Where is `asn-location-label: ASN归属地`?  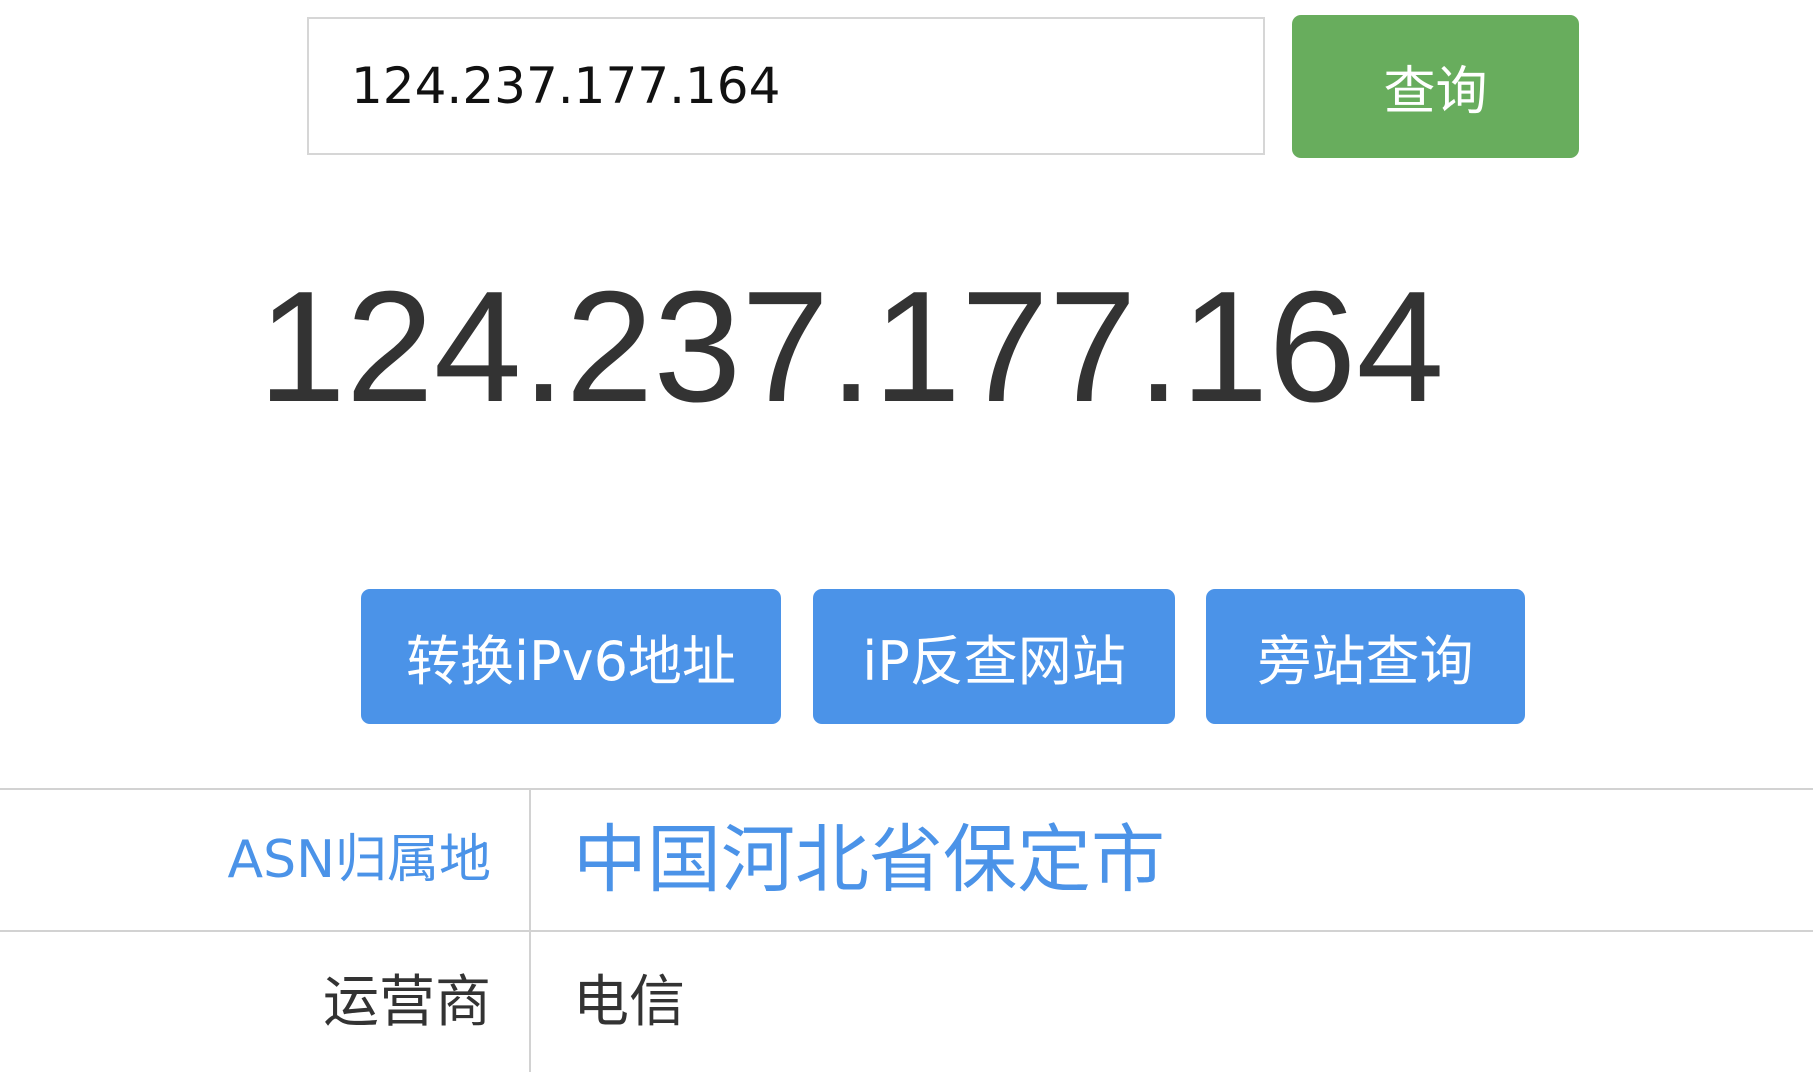
asn-location-label: ASN归属地 is located at coordinates (359, 860).